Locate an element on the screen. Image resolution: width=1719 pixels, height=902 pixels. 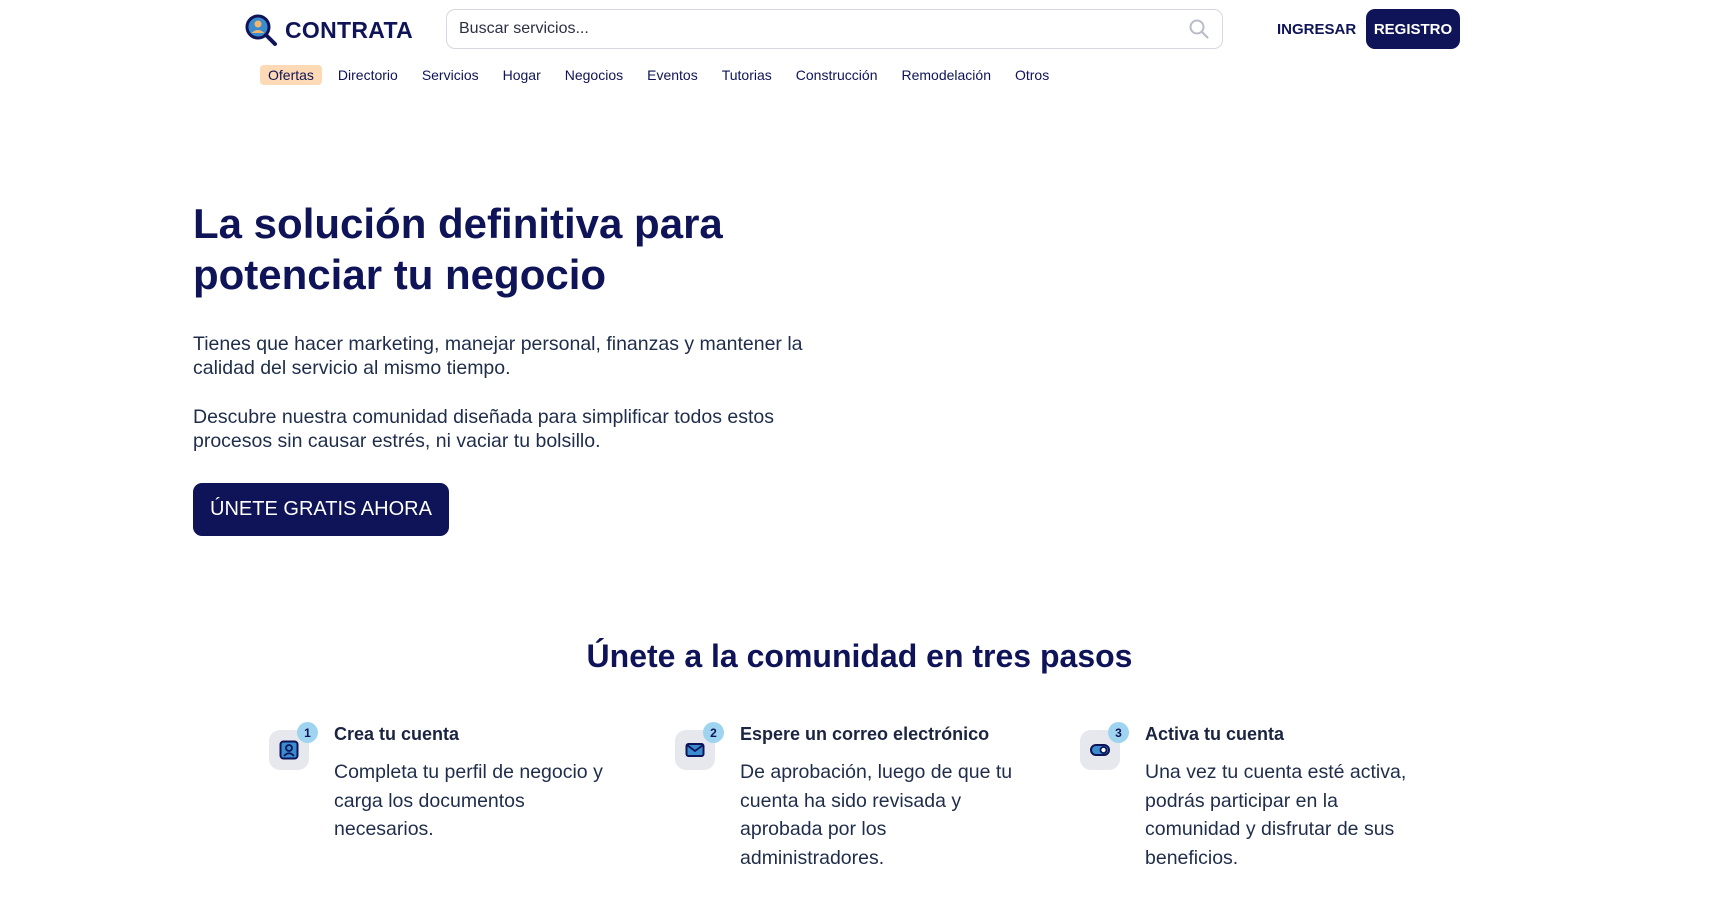
envelope-icon is located at coordinates (695, 750).